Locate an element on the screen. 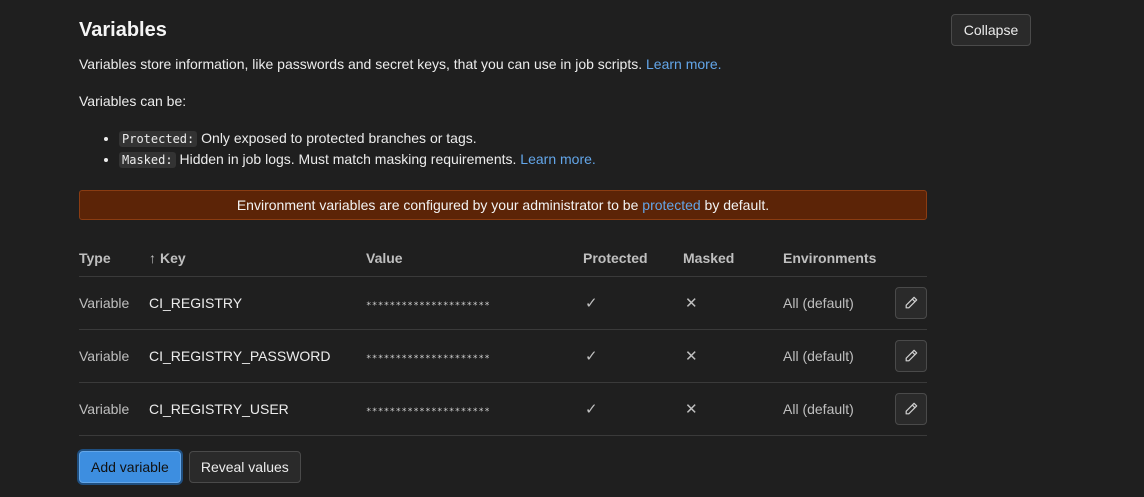  alert-suffix: by default. is located at coordinates (737, 205).